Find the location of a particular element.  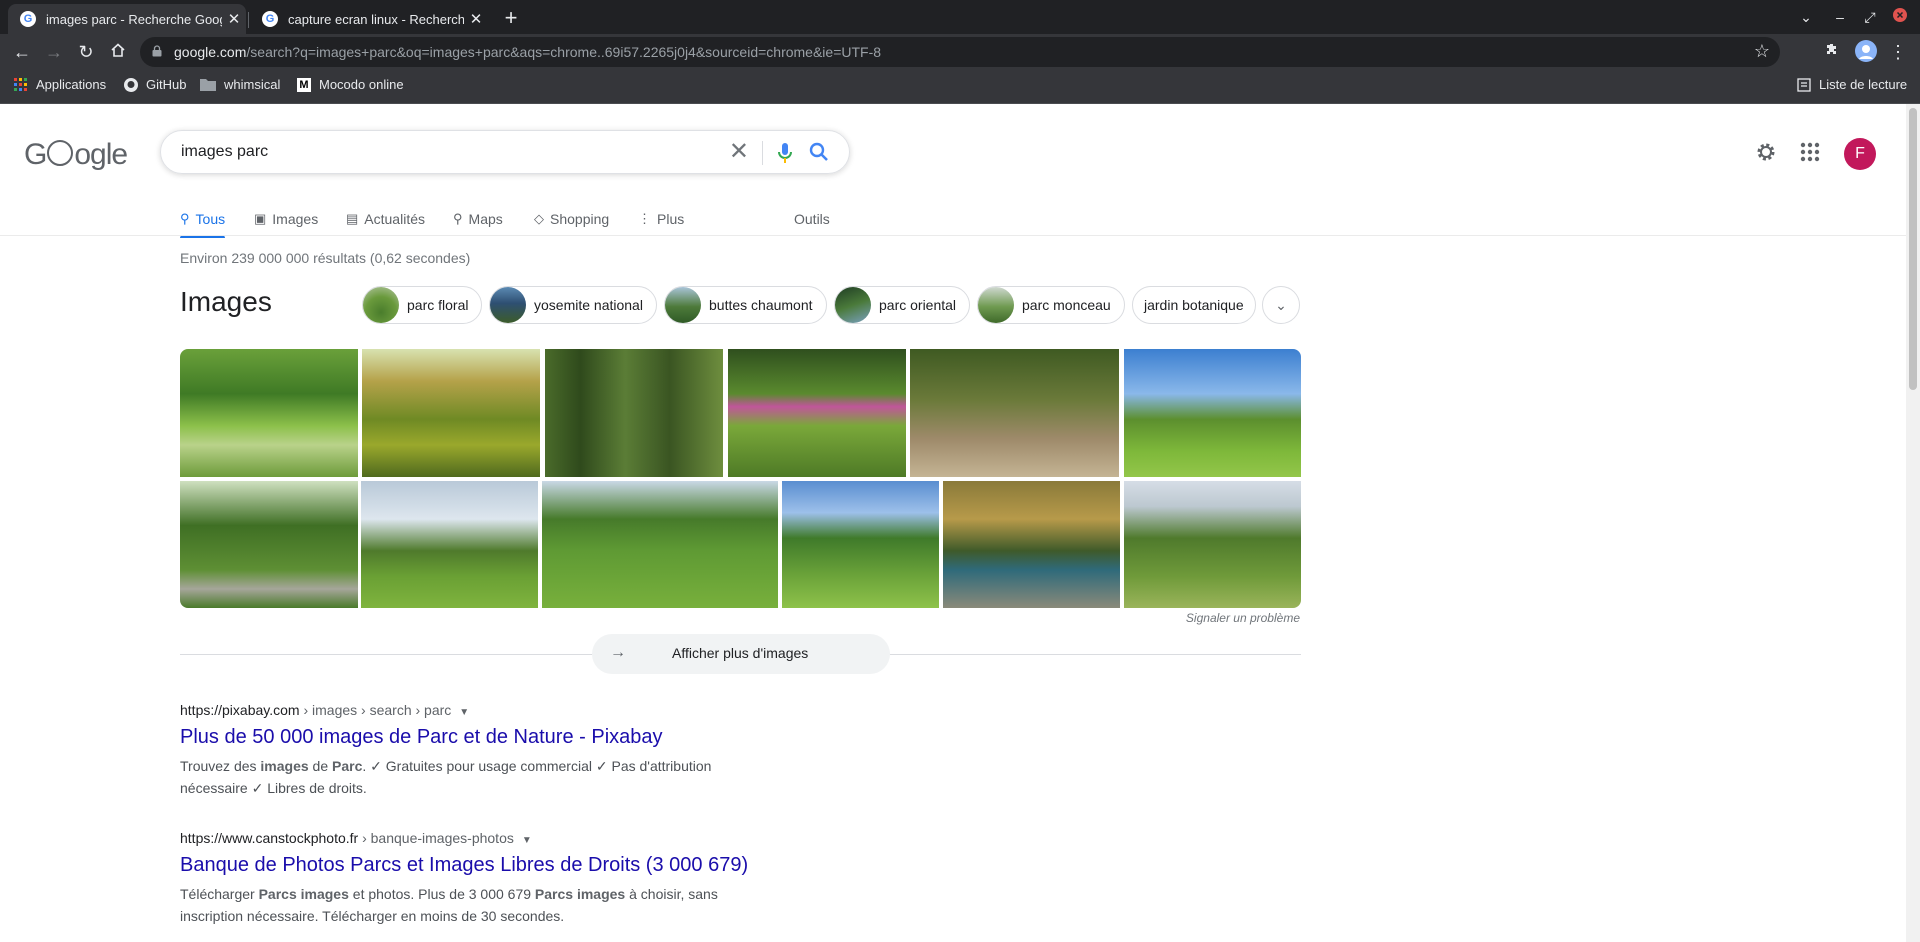

report-problem-link: Signaler un problème is located at coordinates (1243, 618).